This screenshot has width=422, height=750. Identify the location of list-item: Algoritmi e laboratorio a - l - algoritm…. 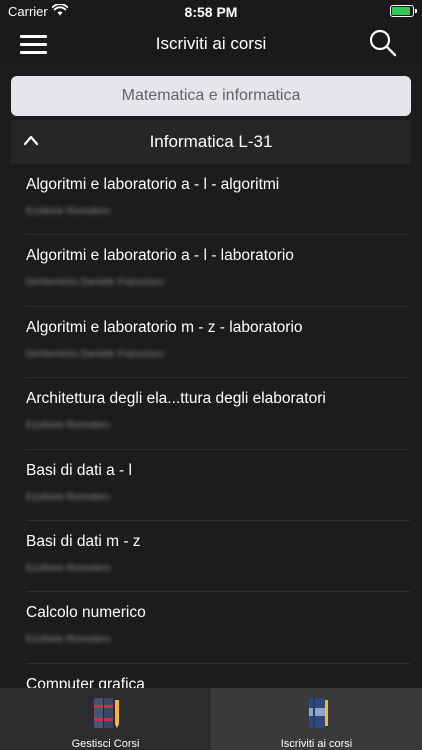
(211, 200).